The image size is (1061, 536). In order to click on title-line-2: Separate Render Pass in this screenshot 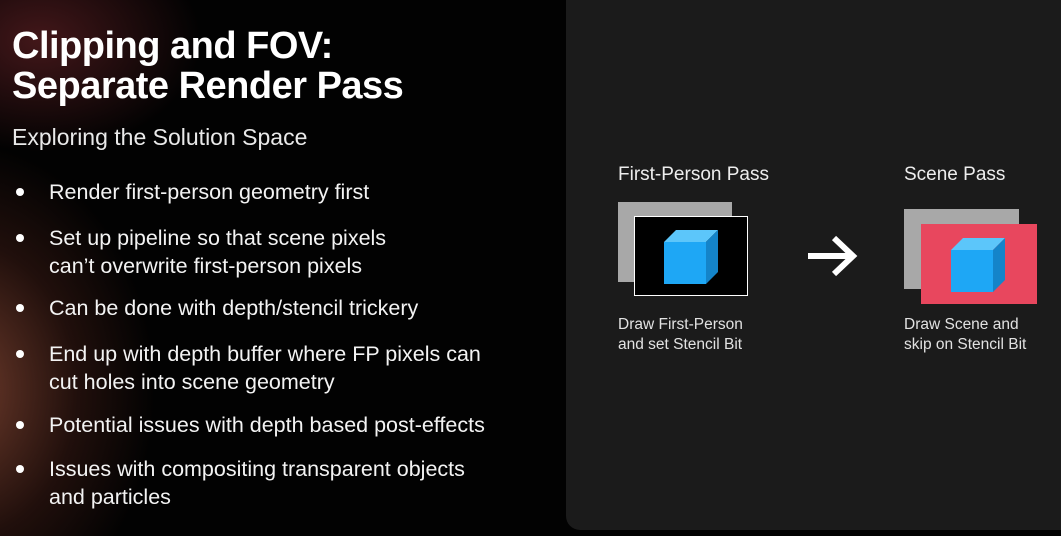, I will do `click(208, 86)`.